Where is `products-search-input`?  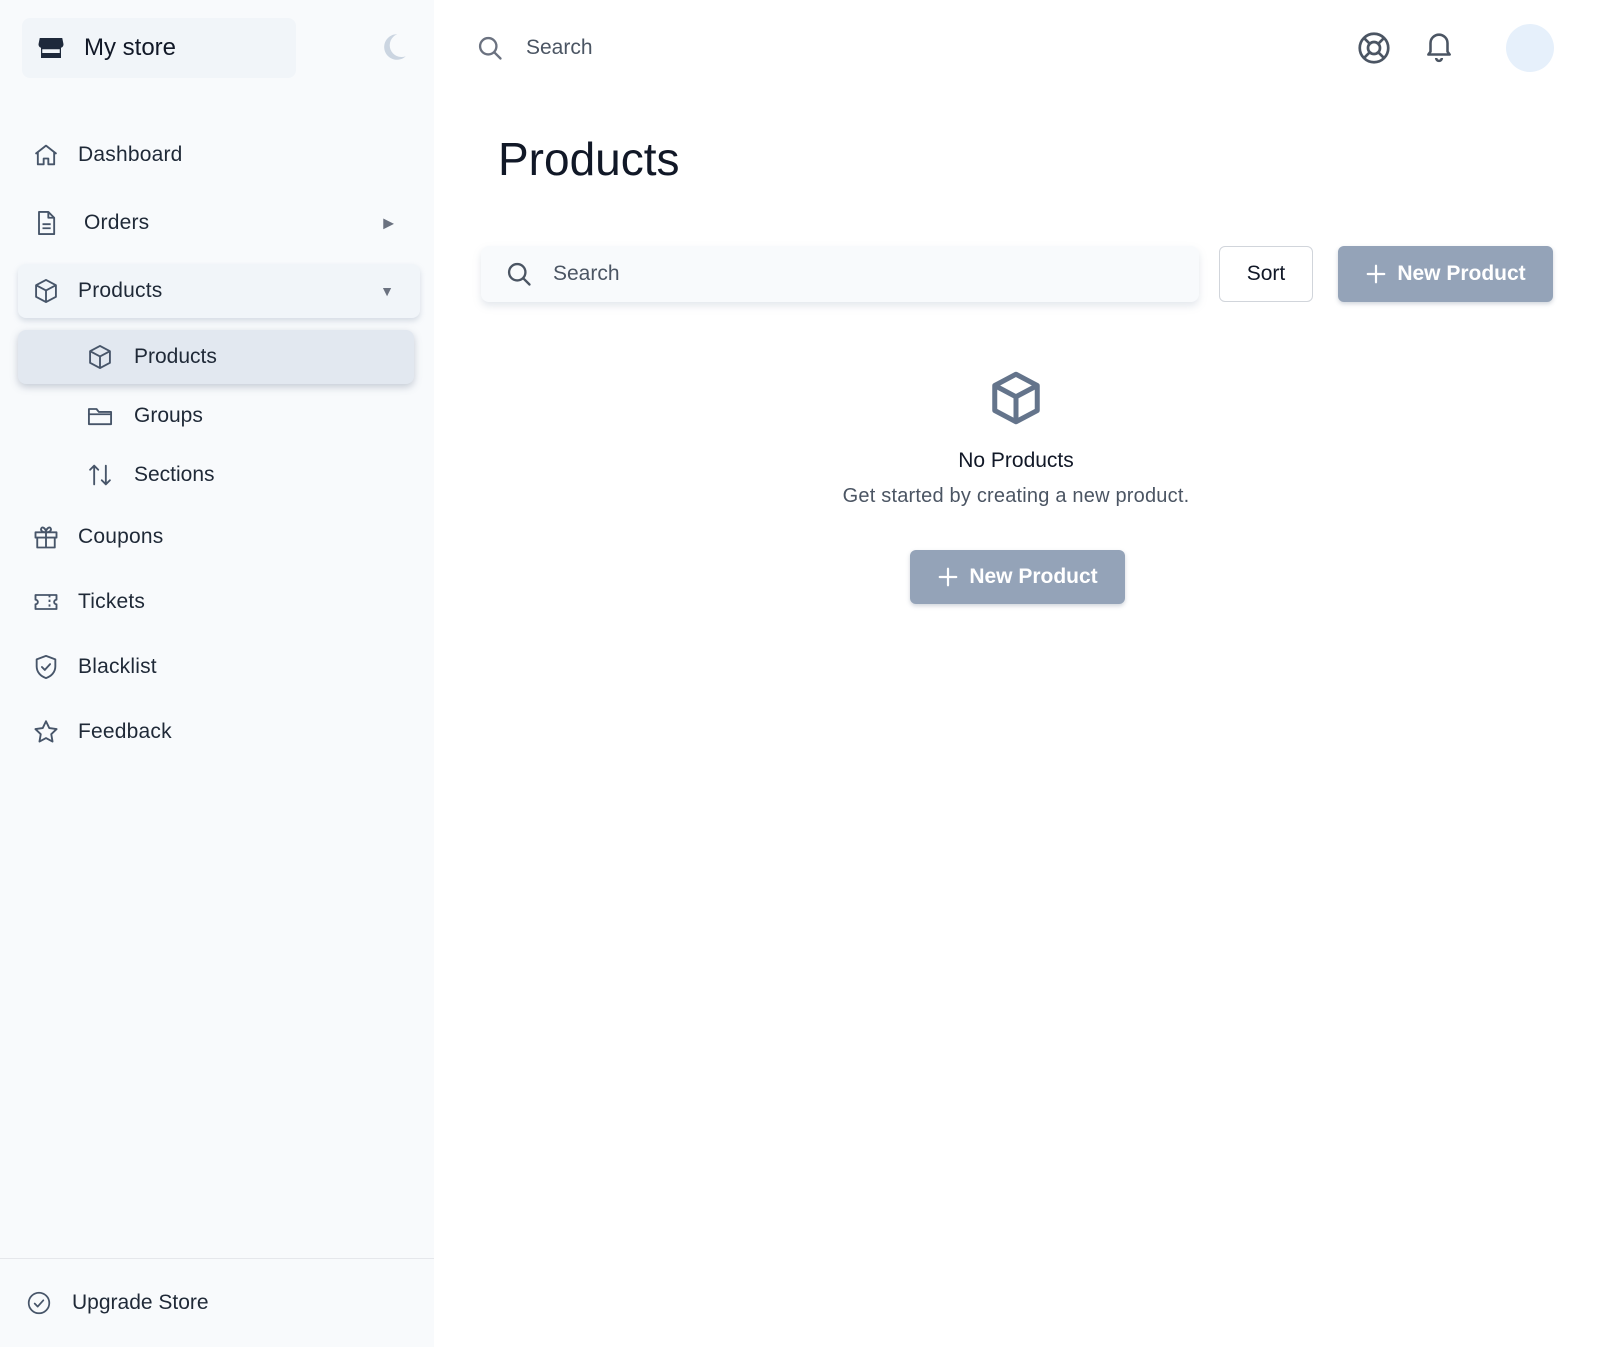
products-search-input is located at coordinates (853, 274).